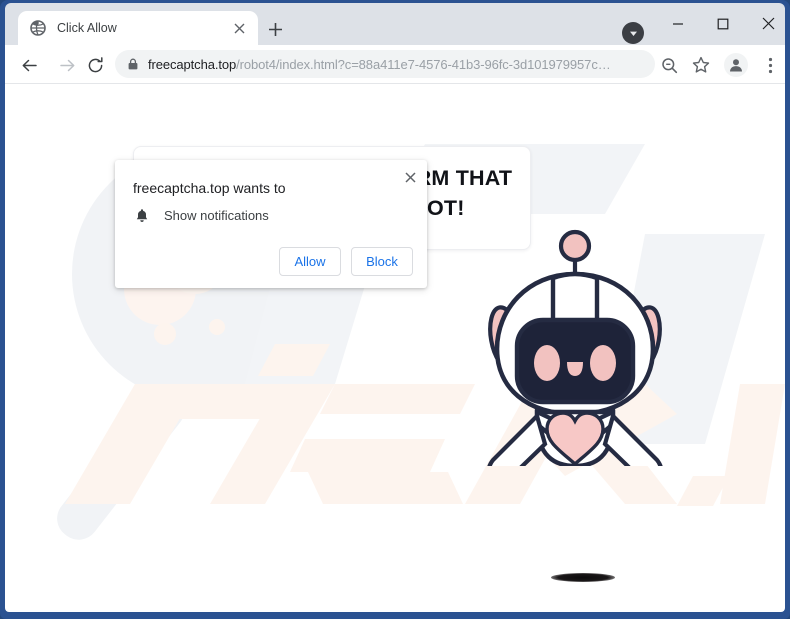  What do you see at coordinates (275, 29) in the screenshot?
I see `new-tab-button` at bounding box center [275, 29].